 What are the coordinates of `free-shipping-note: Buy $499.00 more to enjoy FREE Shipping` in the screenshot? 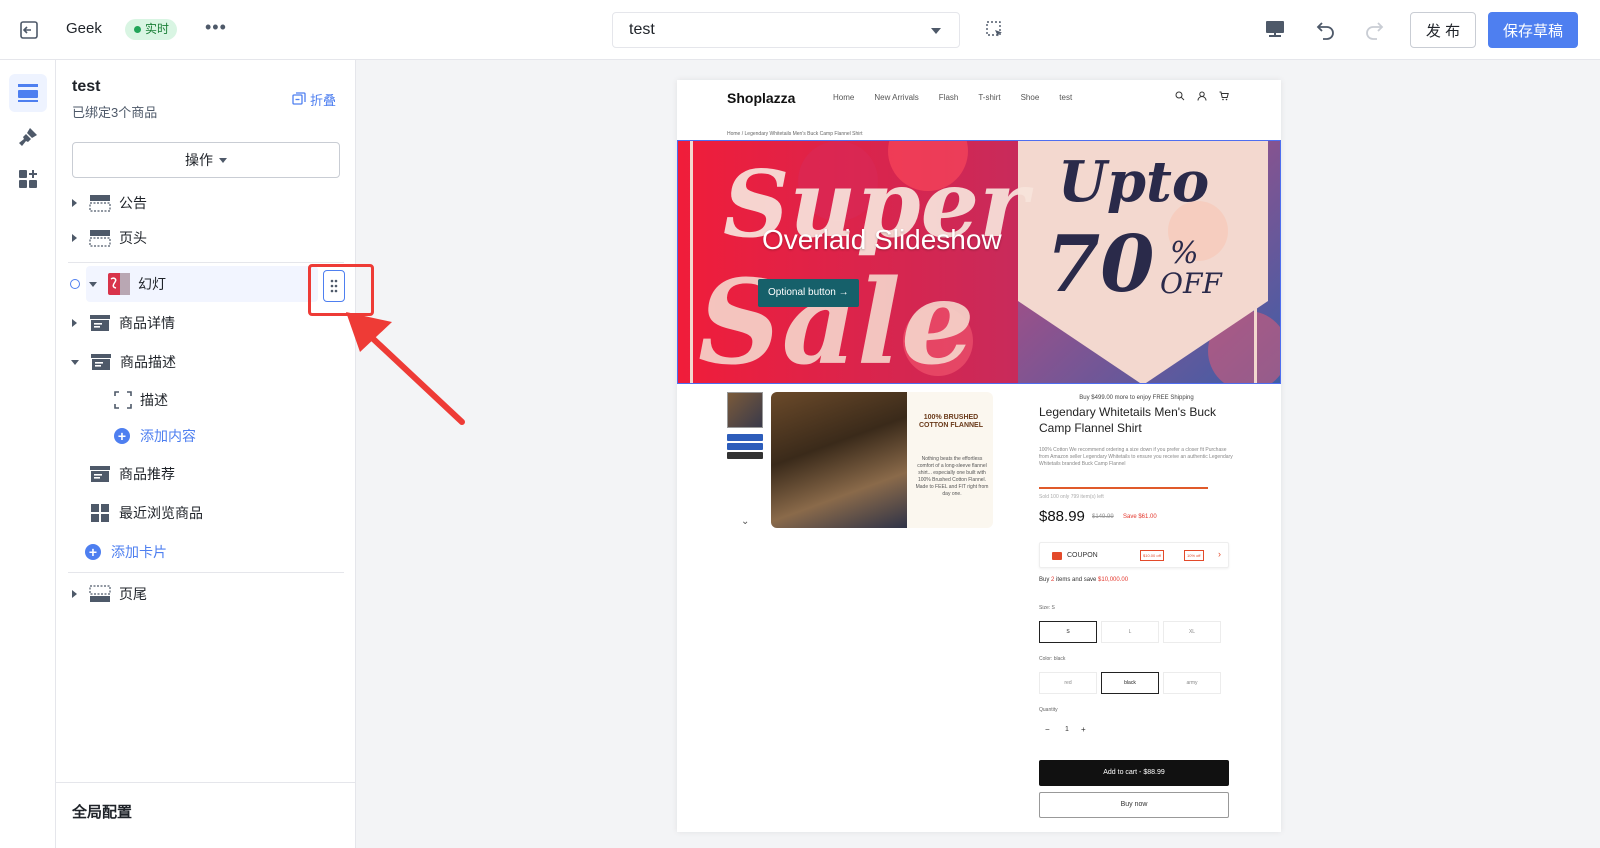 It's located at (1136, 398).